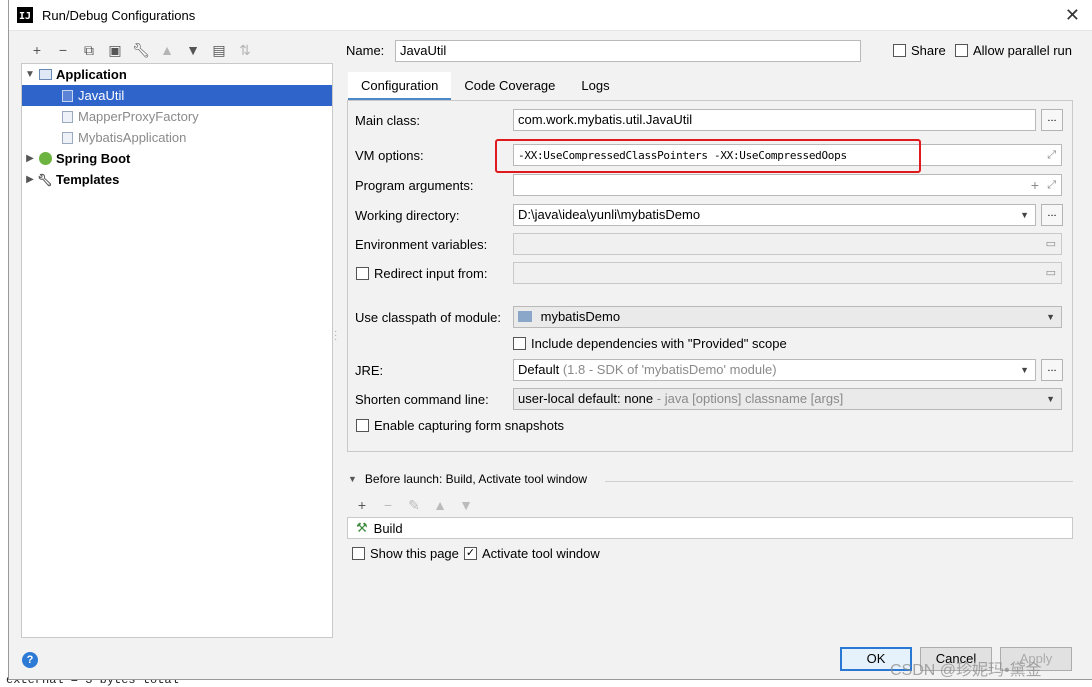 The height and width of the screenshot is (687, 1092). Describe the element at coordinates (362, 527) in the screenshot. I see `hammer-icon: ⚒` at that location.